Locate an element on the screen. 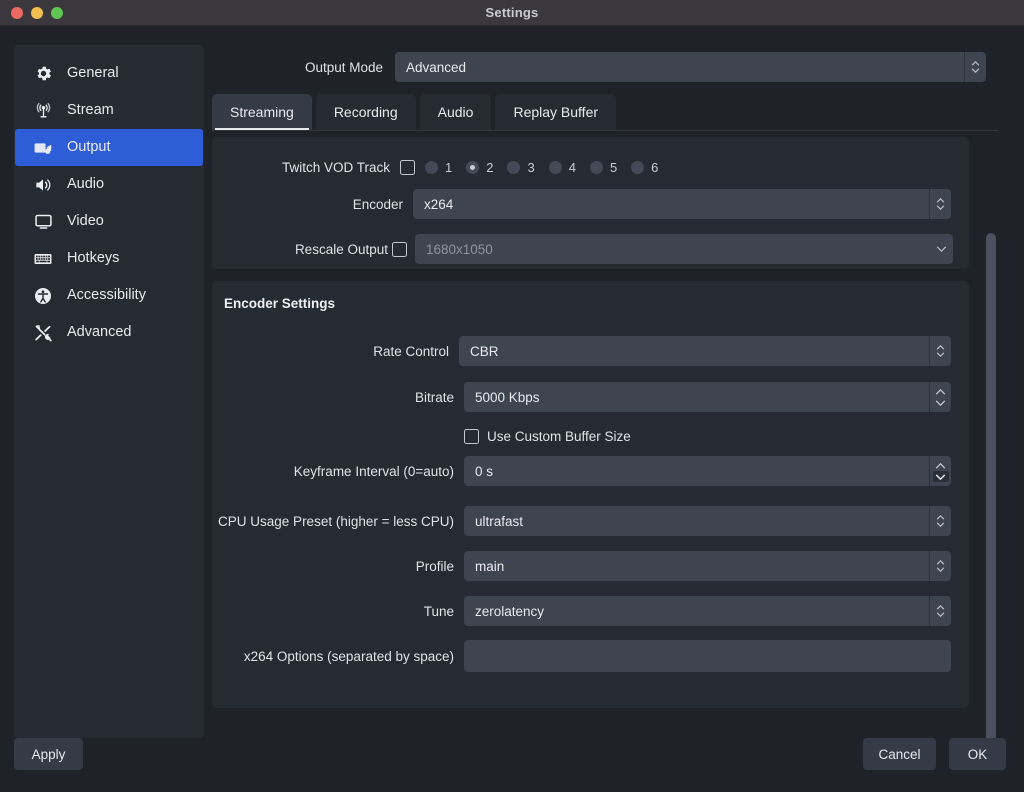  keyframe-interval-row: Keyframe Interval (0=auto) 0 s is located at coordinates (590, 471).